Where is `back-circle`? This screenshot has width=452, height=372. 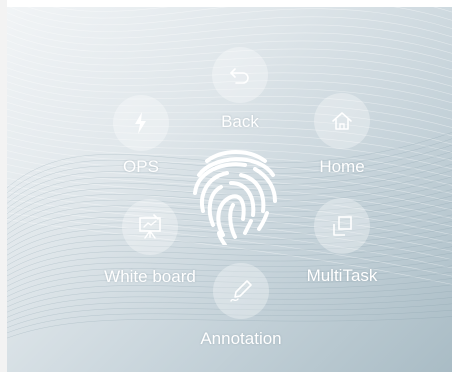
back-circle is located at coordinates (240, 75).